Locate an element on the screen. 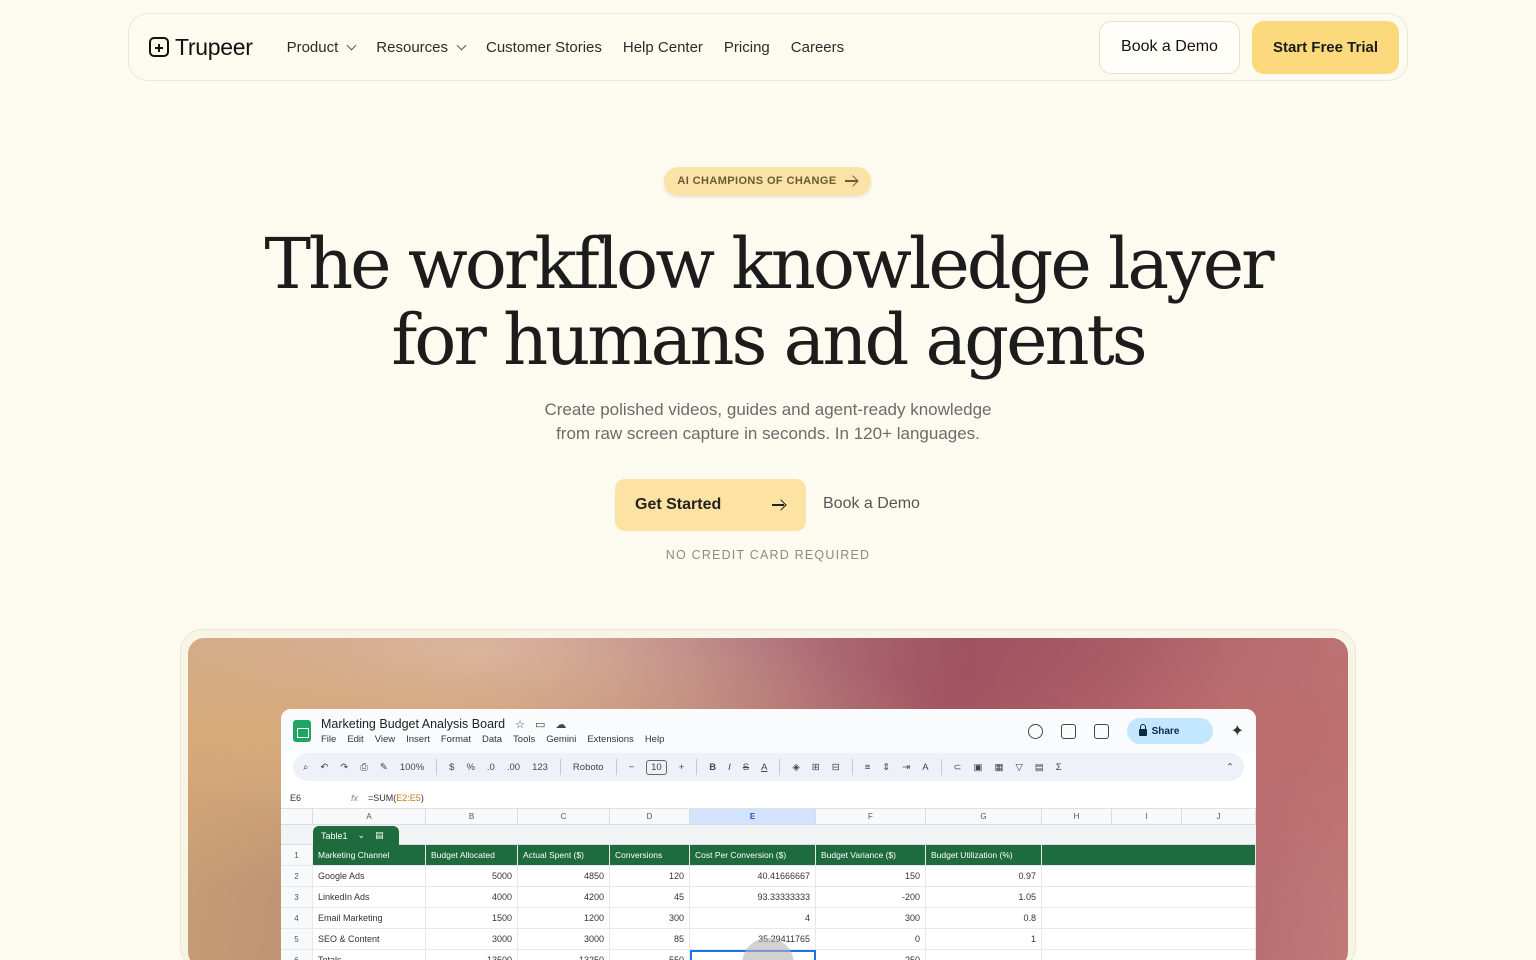 The width and height of the screenshot is (1536, 960). table-cell: Totals is located at coordinates (369, 955).